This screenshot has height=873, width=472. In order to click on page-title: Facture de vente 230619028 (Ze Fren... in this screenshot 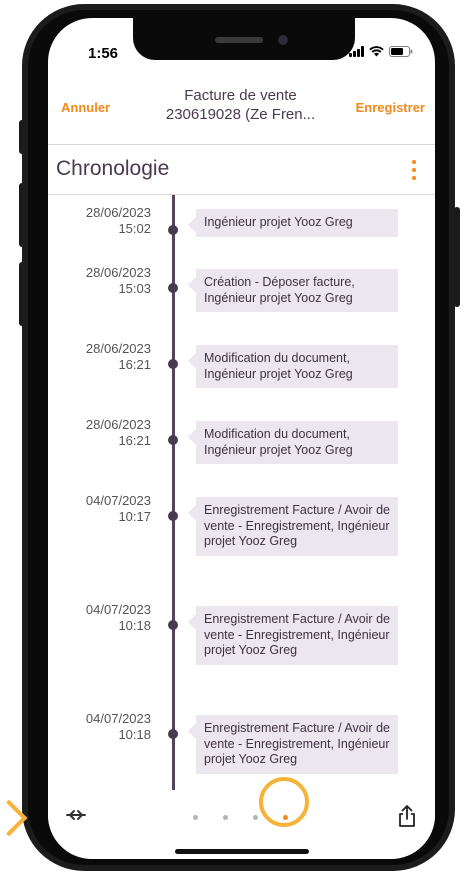, I will do `click(240, 105)`.